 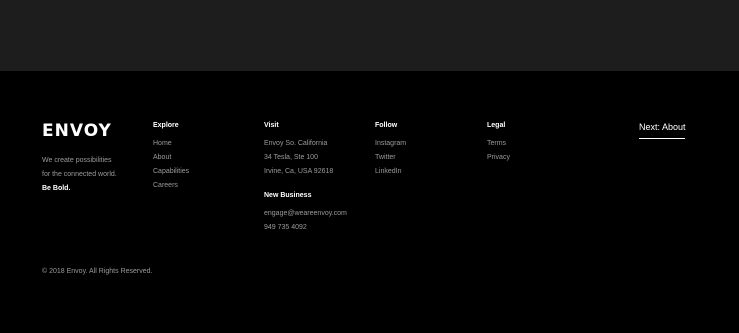 What do you see at coordinates (305, 228) in the screenshot?
I see `new-business-phone-link: 949 735 4092` at bounding box center [305, 228].